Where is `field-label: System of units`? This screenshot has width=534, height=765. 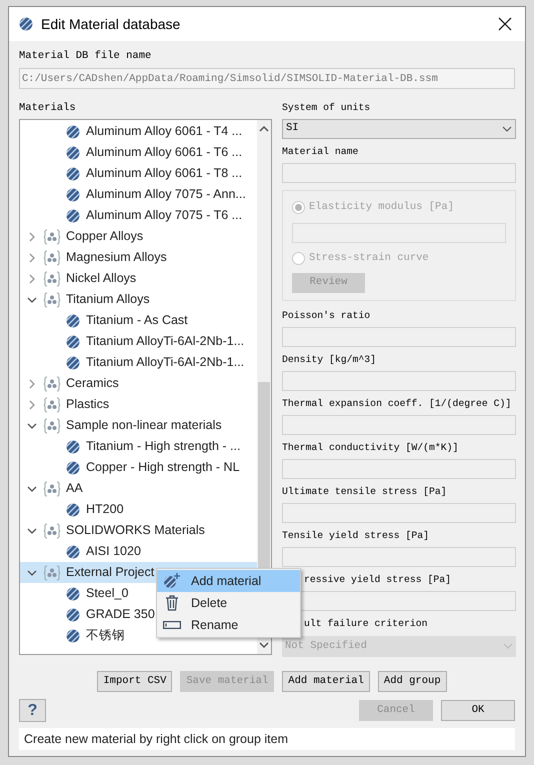
field-label: System of units is located at coordinates (326, 107).